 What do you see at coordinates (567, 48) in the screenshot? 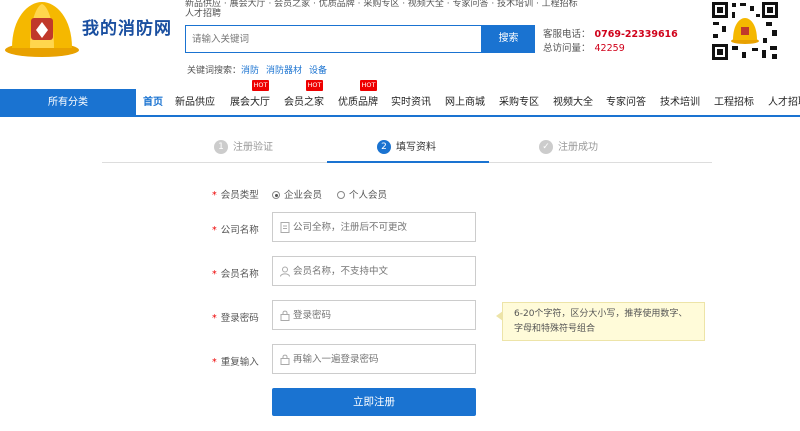
I see `visits-label: 总访问量：` at bounding box center [567, 48].